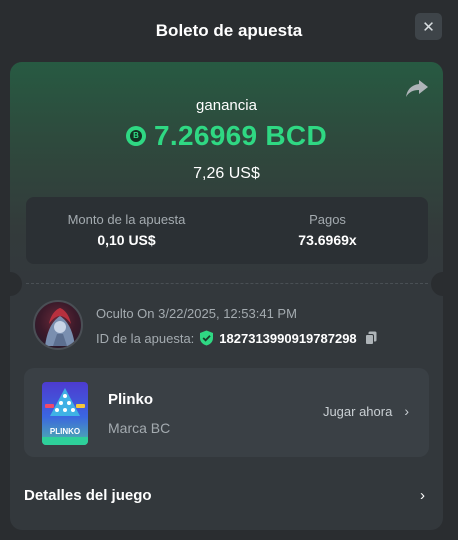  What do you see at coordinates (437, 284) in the screenshot?
I see `ticket-notch-right` at bounding box center [437, 284].